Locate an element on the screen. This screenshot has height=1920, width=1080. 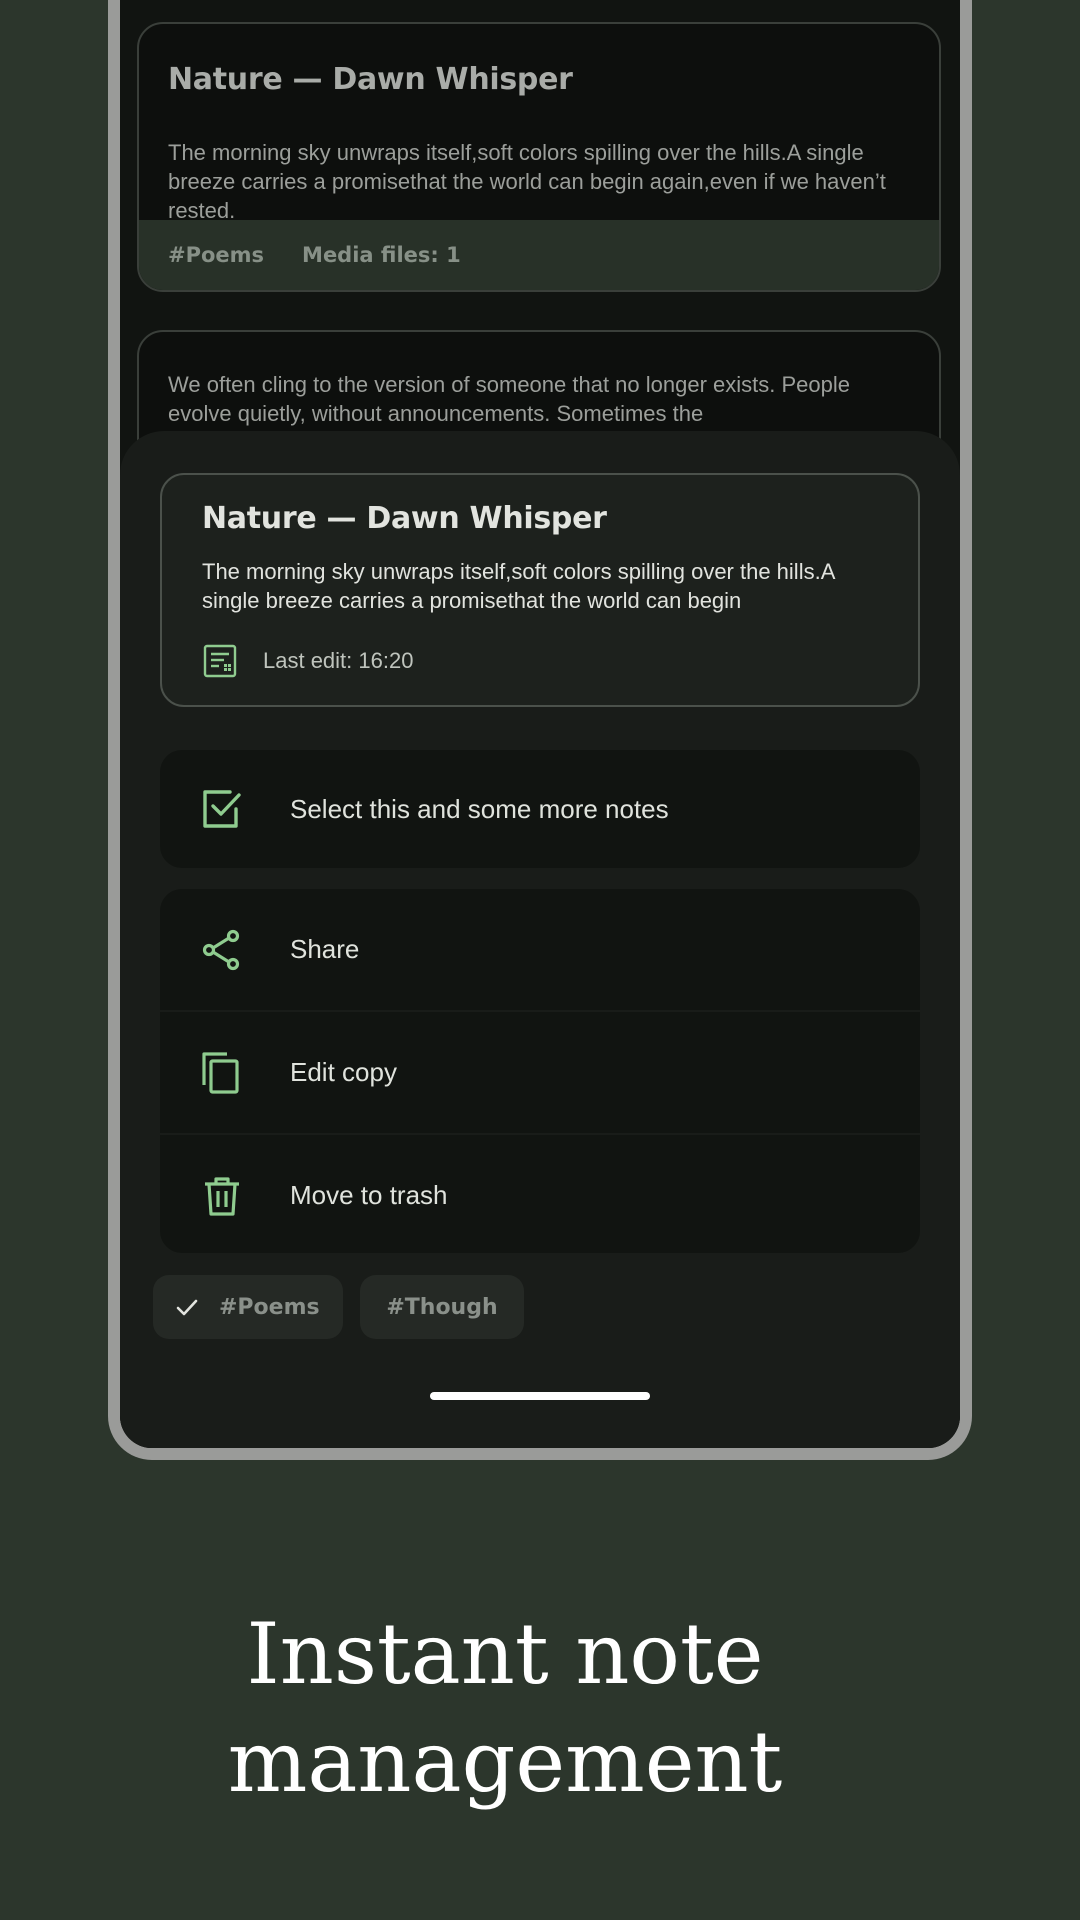
tag-chip-label: #Poems is located at coordinates (269, 1307).